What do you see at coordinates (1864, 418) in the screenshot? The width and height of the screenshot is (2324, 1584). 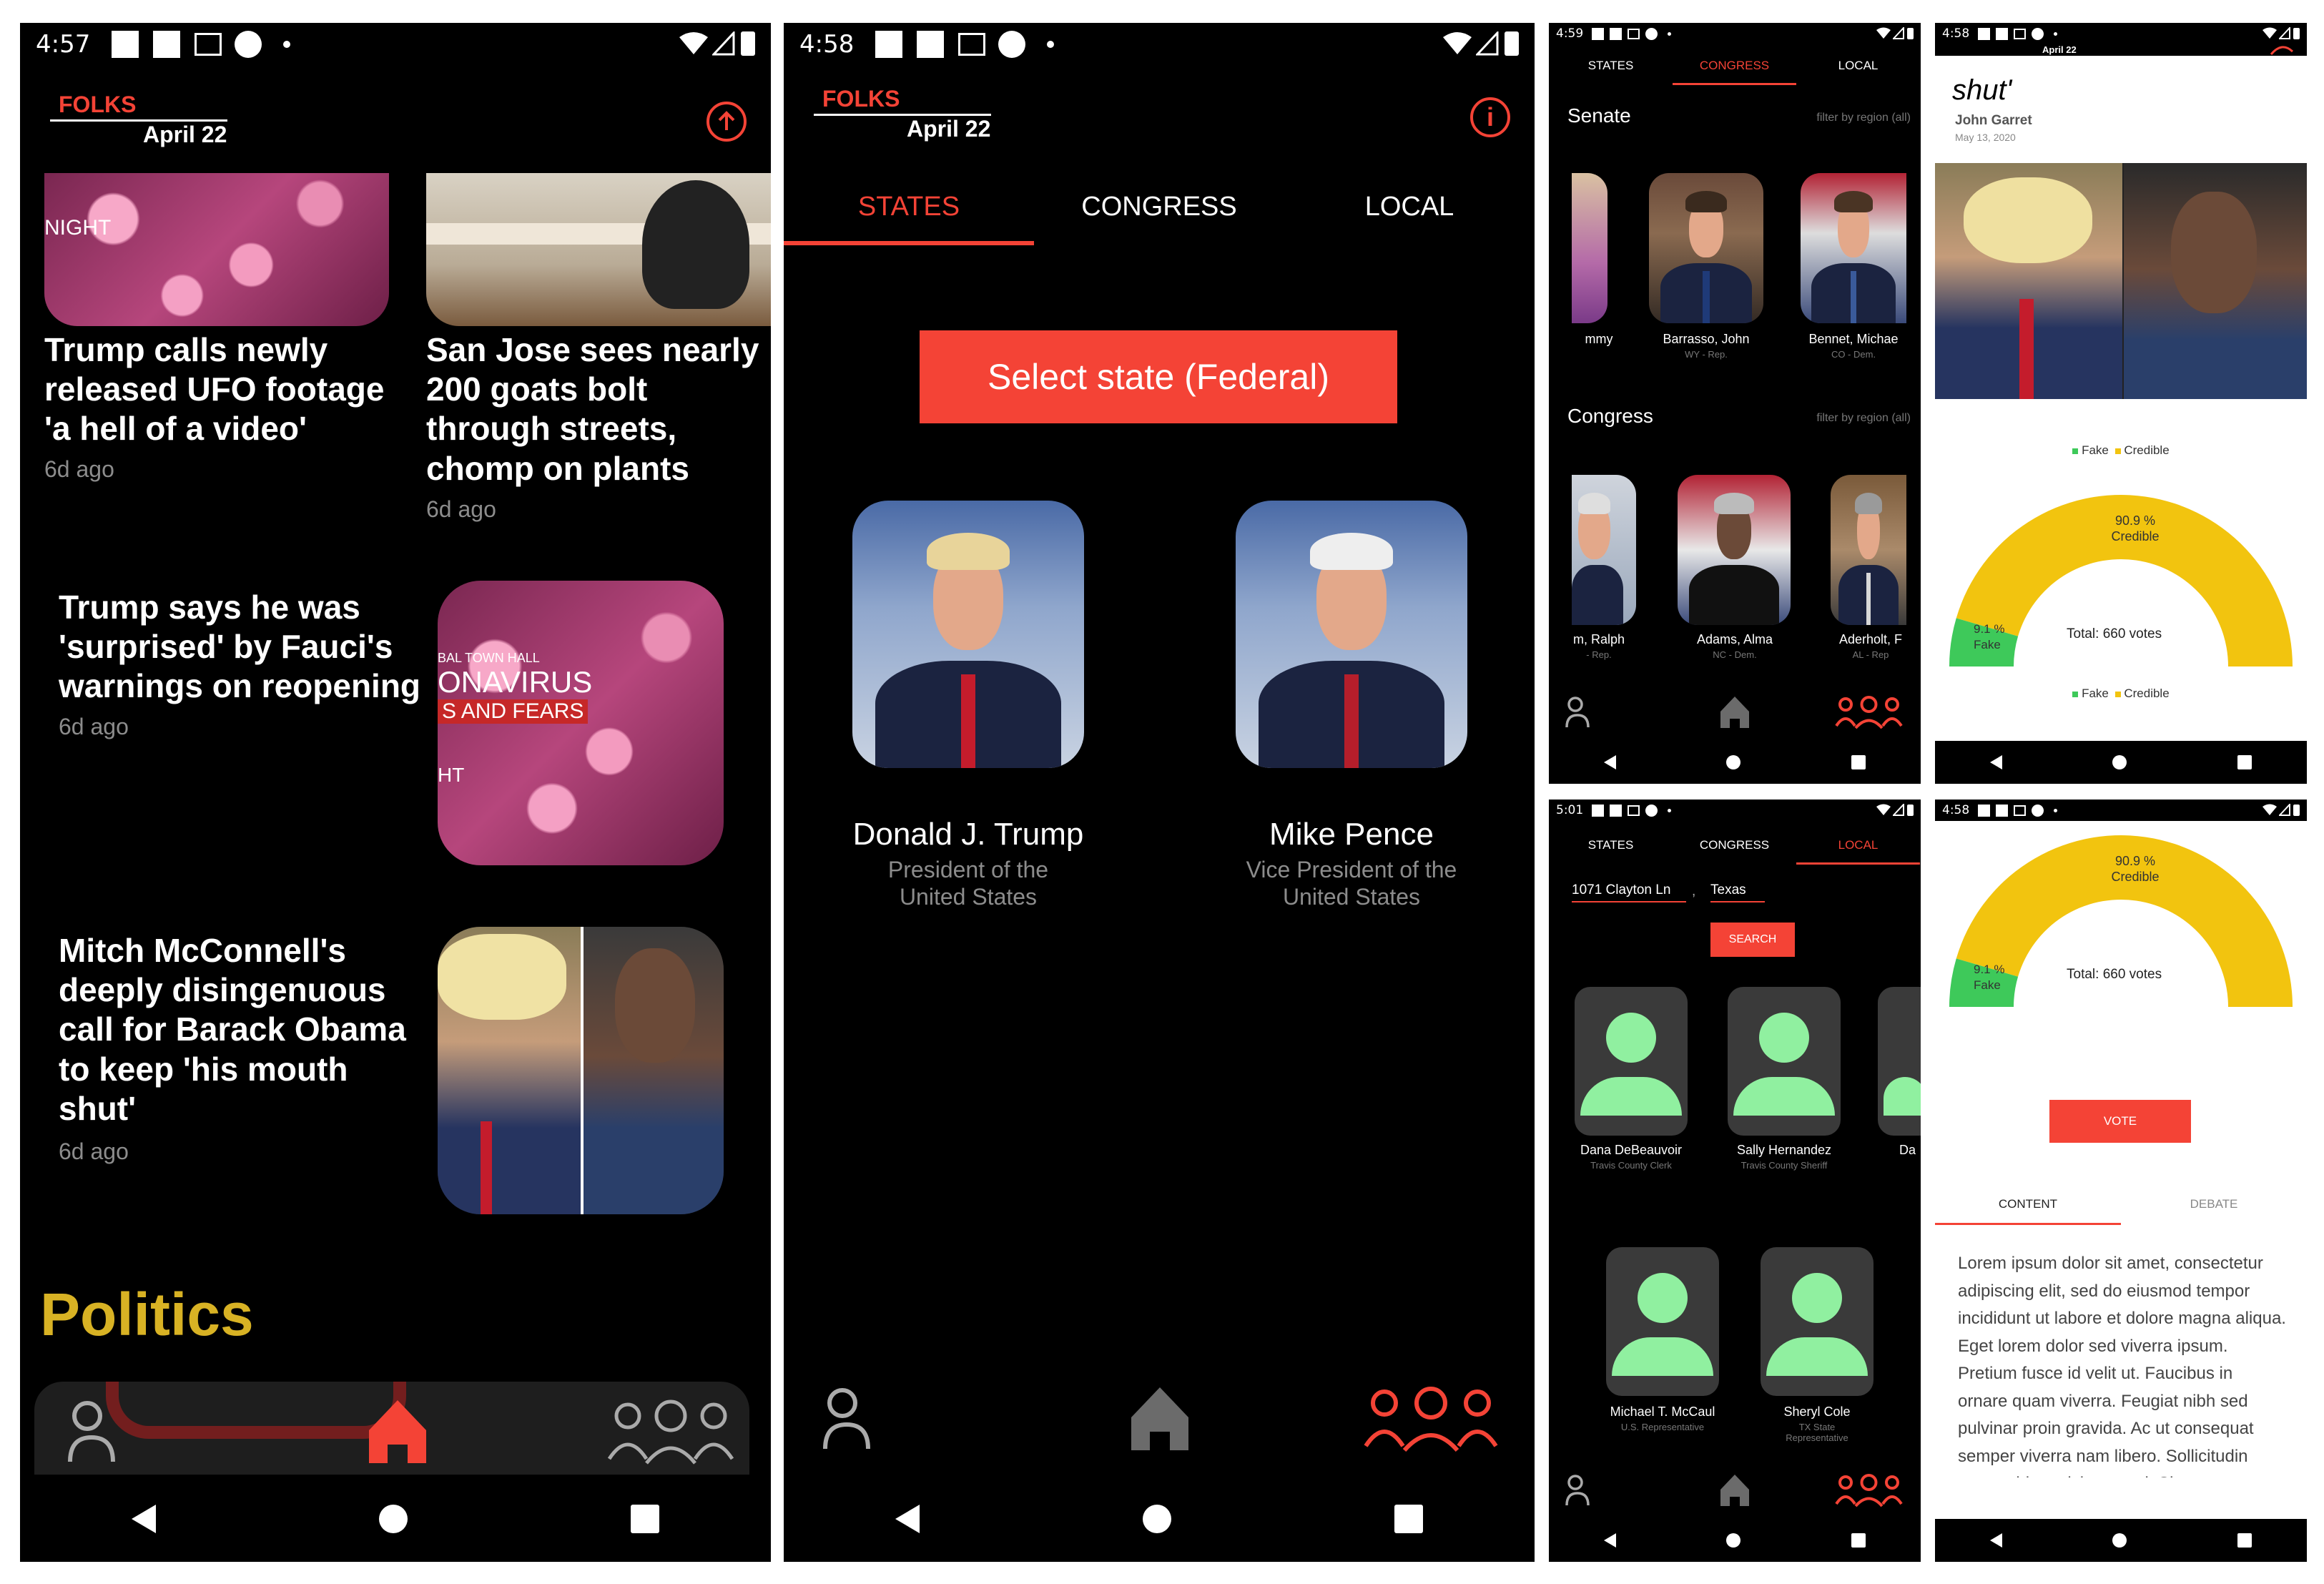 I see `congress-filter: filter by region (all)` at bounding box center [1864, 418].